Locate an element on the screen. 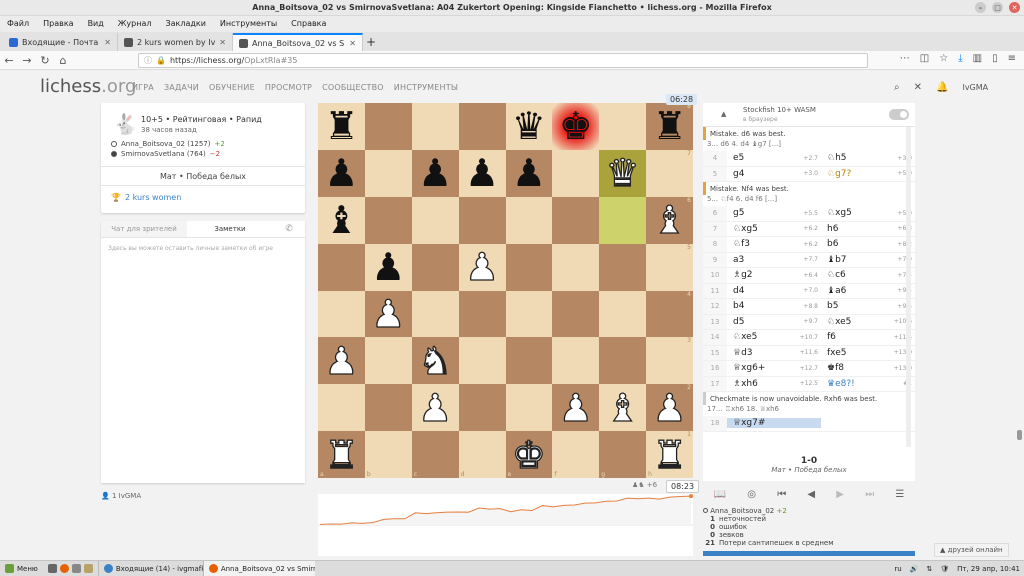  updates-icon: 🛡 is located at coordinates (944, 569).